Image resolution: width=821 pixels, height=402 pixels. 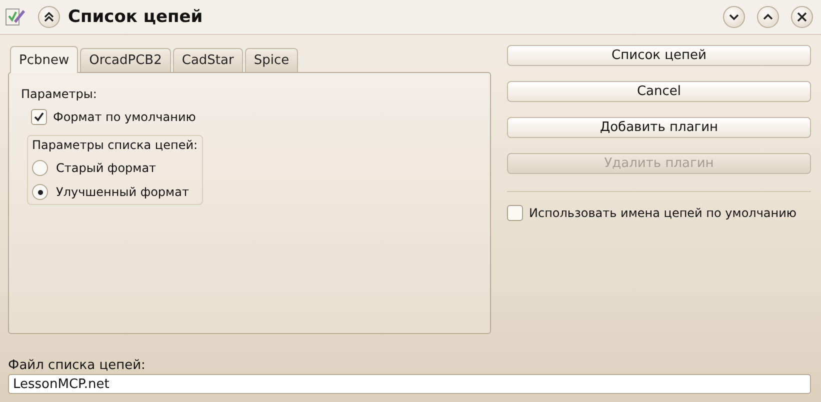 I want to click on action-button: Cancel, so click(x=659, y=91).